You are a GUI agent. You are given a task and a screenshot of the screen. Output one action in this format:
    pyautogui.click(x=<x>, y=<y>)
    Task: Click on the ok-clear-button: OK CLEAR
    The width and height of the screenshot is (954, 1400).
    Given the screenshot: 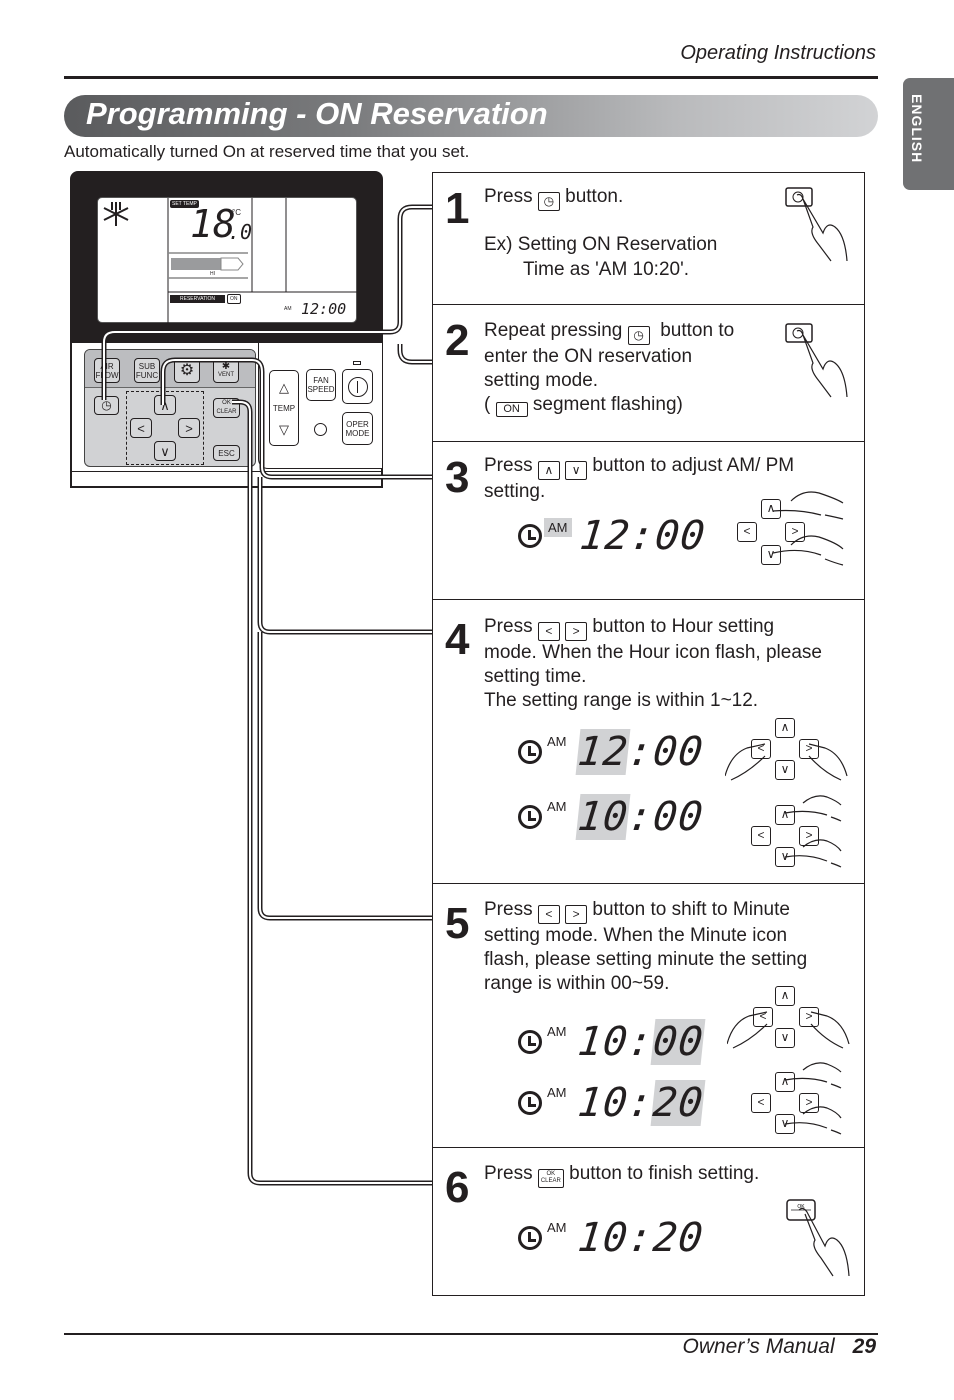 What is the action you would take?
    pyautogui.click(x=226, y=408)
    